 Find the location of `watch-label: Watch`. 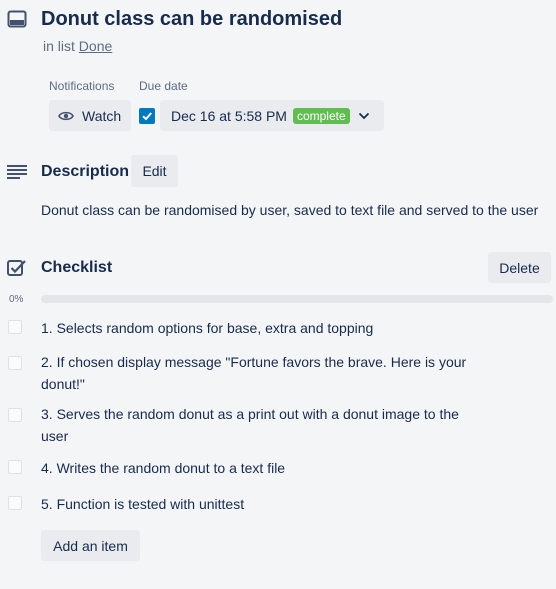

watch-label: Watch is located at coordinates (102, 115).